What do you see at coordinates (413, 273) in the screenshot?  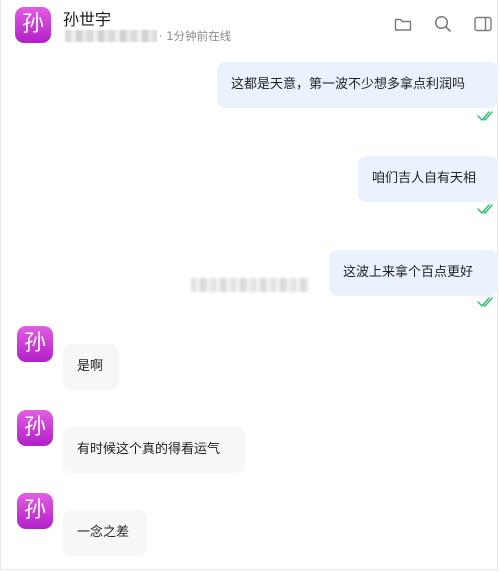 I see `message-bubble-sent: 这波上来拿个百点更好` at bounding box center [413, 273].